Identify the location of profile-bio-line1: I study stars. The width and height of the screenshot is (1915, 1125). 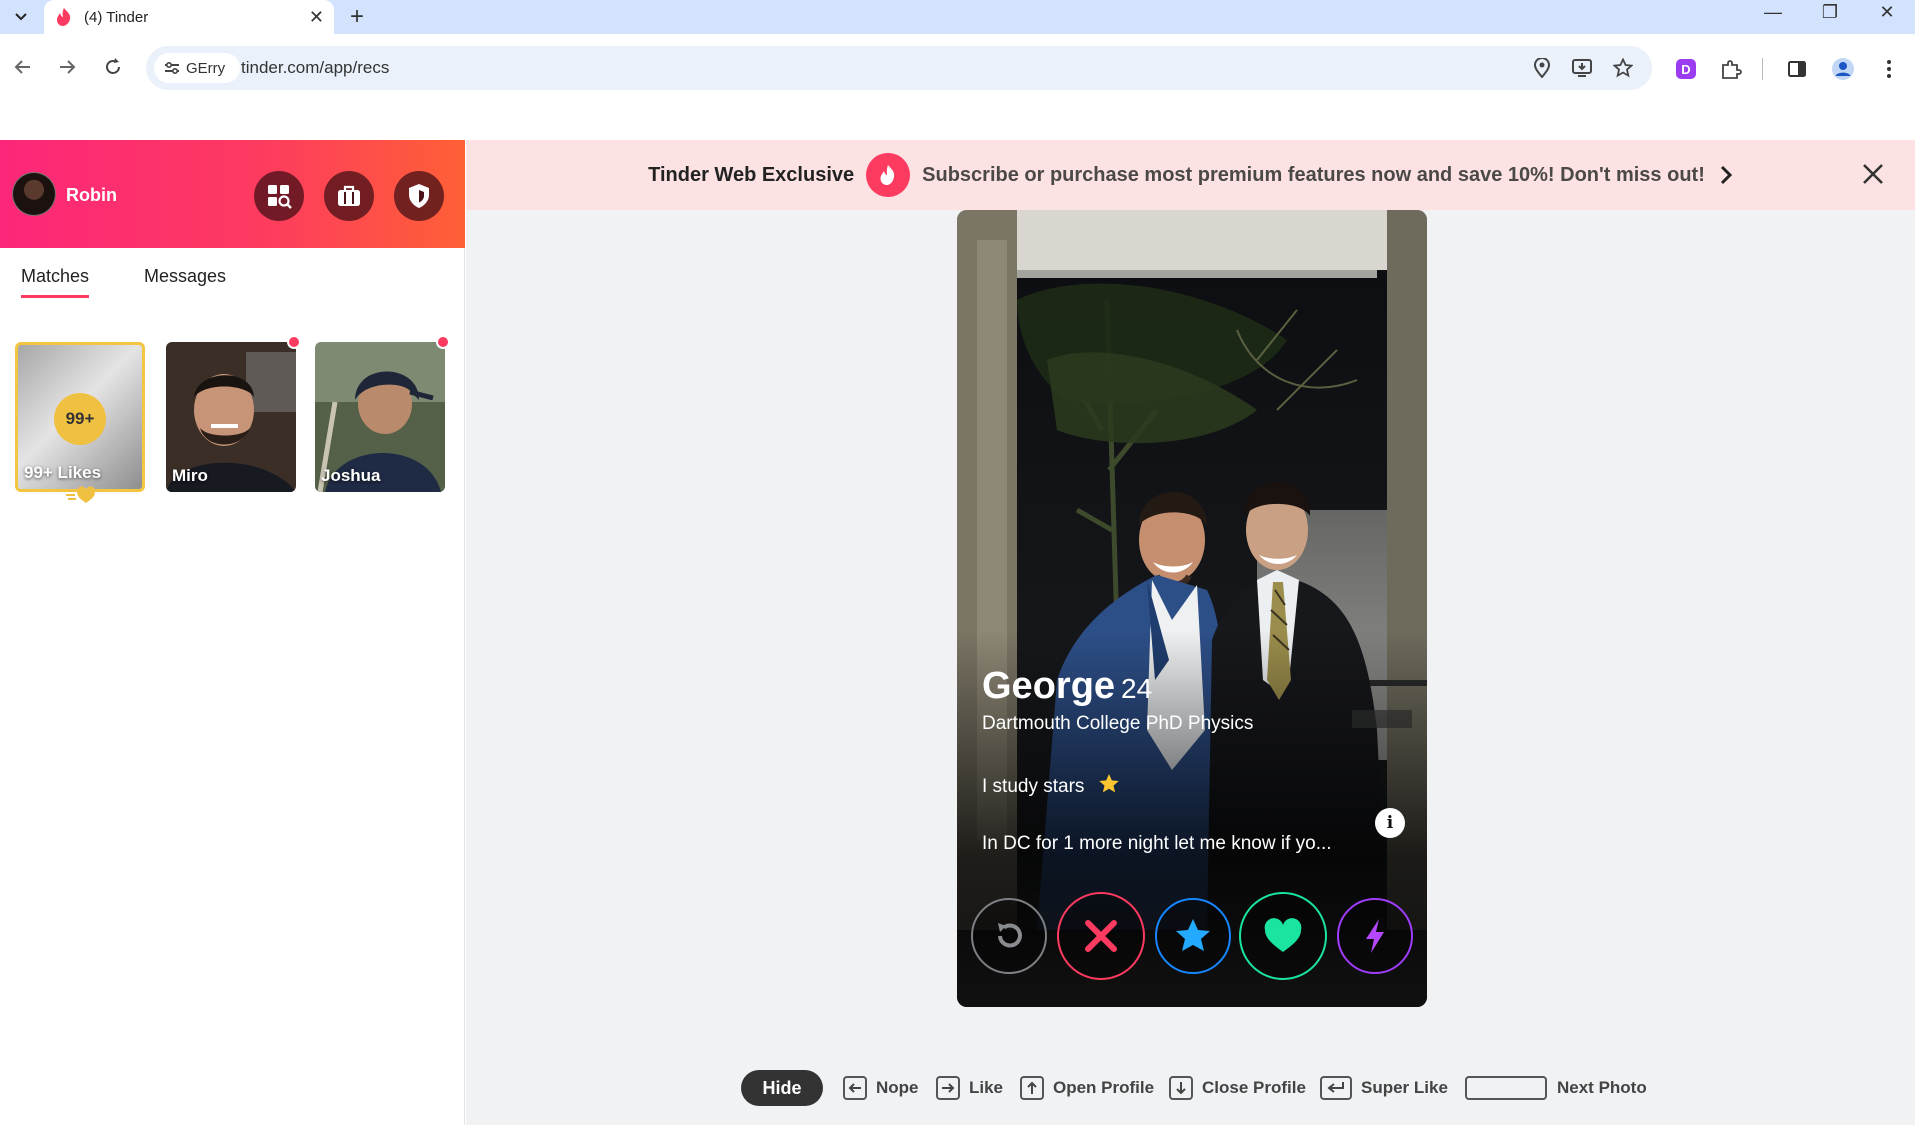
(1051, 785).